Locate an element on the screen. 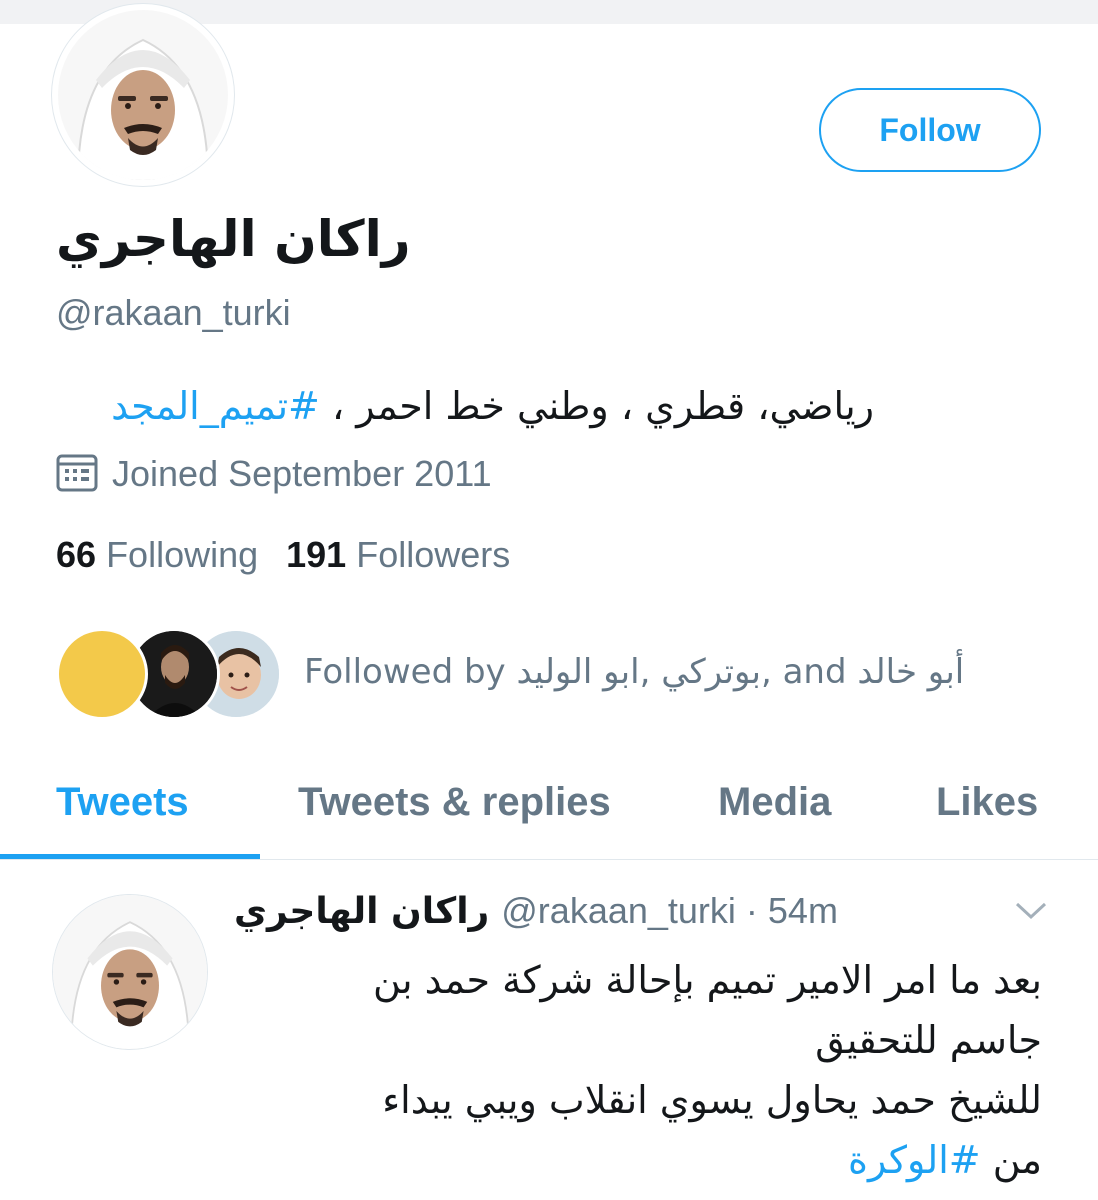 This screenshot has width=1098, height=1200. tweet-author-name: راكان الهاجري is located at coordinates (361, 911).